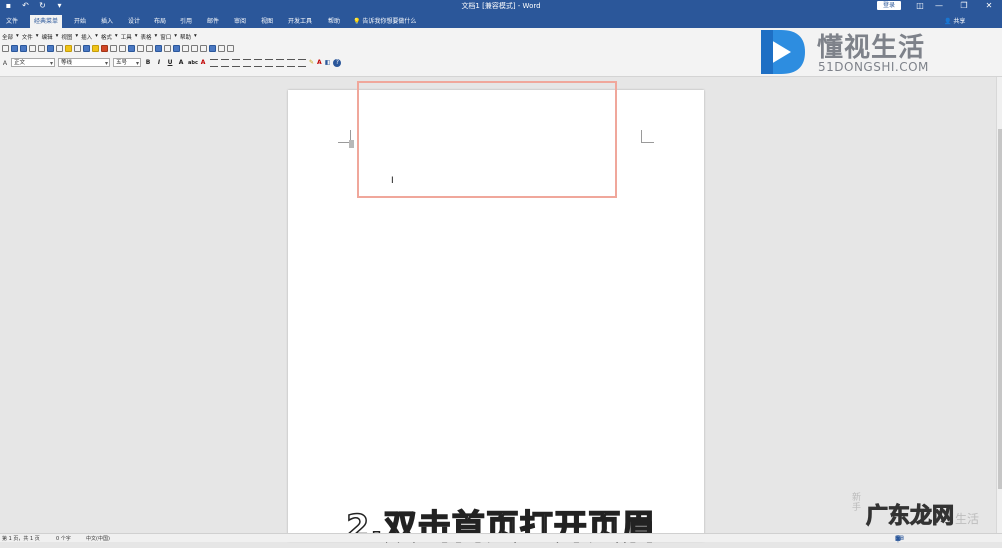 This screenshot has width=1002, height=548. Describe the element at coordinates (47, 37) in the screenshot. I see `menu-edit: 编辑` at that location.